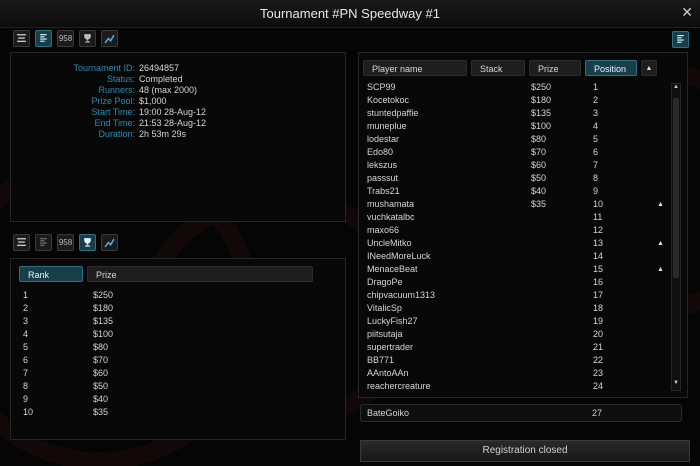 Image resolution: width=700 pixels, height=466 pixels. What do you see at coordinates (502, 230) in the screenshot?
I see `player-row: maxo66 12` at bounding box center [502, 230].